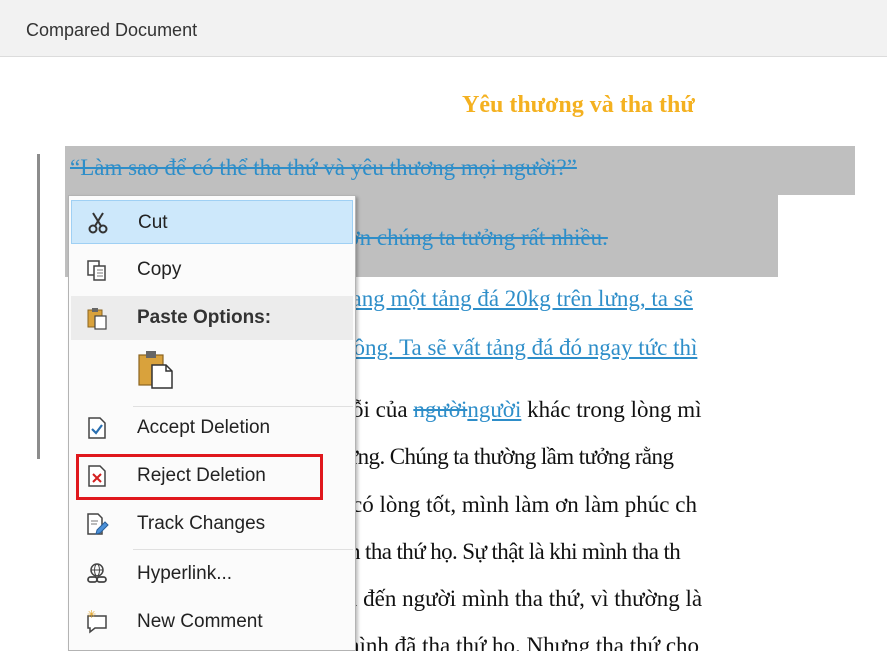 This screenshot has width=887, height=651. I want to click on deleted-word: người, so click(440, 409).